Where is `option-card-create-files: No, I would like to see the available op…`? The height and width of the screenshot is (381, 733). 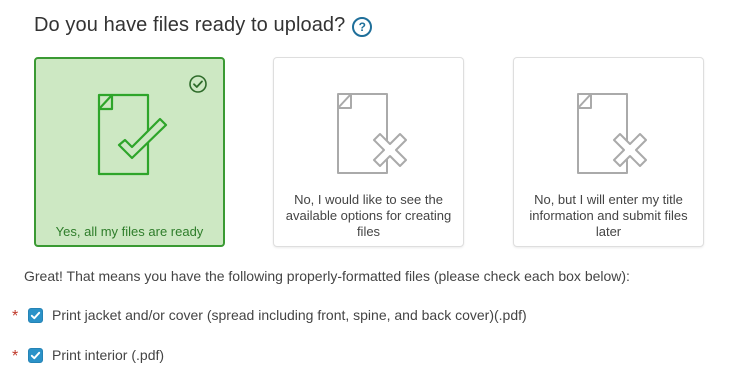 option-card-create-files: No, I would like to see the available op… is located at coordinates (368, 152).